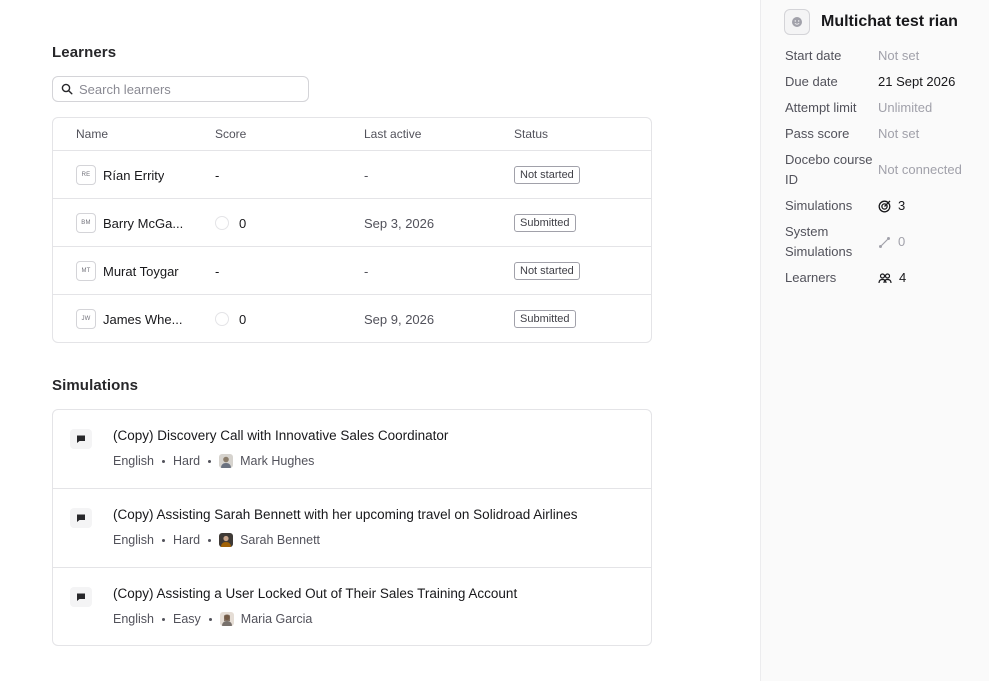 The width and height of the screenshot is (989, 681). Describe the element at coordinates (902, 205) in the screenshot. I see `simulations-value: 3` at that location.